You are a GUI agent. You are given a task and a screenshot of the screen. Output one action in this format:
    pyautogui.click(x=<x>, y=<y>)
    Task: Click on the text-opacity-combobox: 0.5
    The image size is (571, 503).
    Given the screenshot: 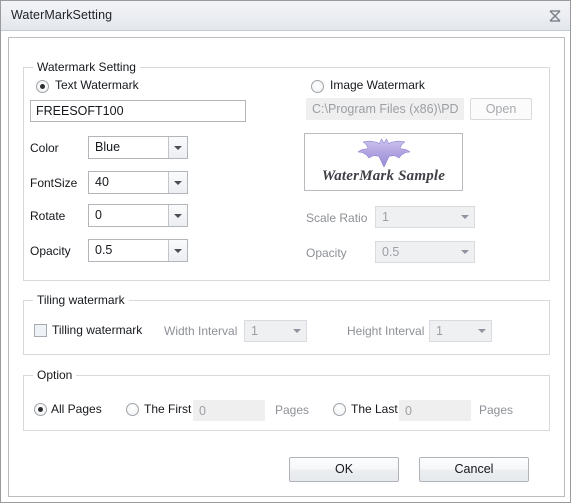 What is the action you would take?
    pyautogui.click(x=138, y=250)
    